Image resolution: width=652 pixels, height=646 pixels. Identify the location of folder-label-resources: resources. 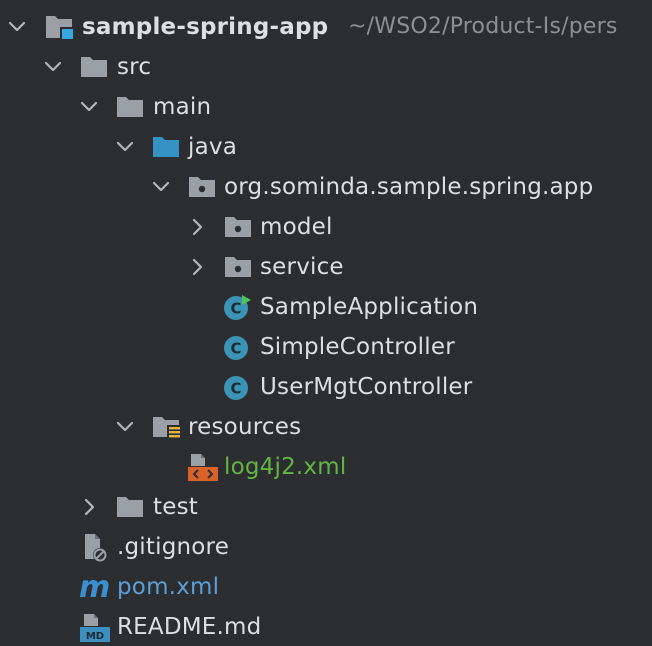
(245, 427).